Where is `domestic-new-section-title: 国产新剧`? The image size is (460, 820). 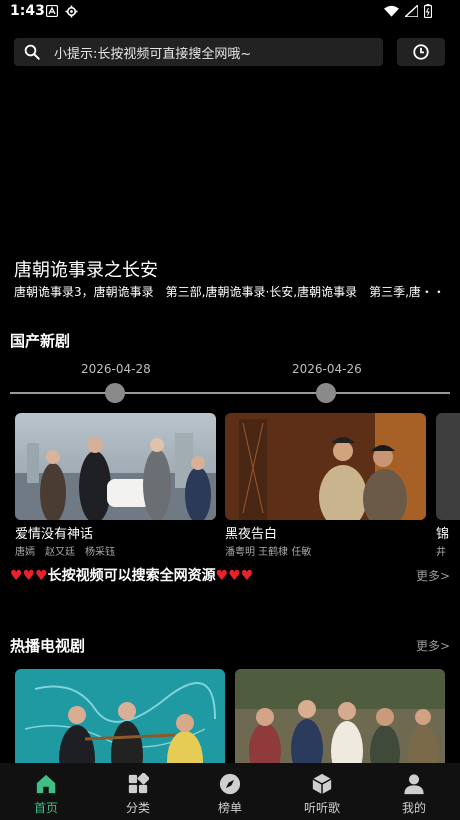 domestic-new-section-title: 国产新剧 is located at coordinates (40, 341).